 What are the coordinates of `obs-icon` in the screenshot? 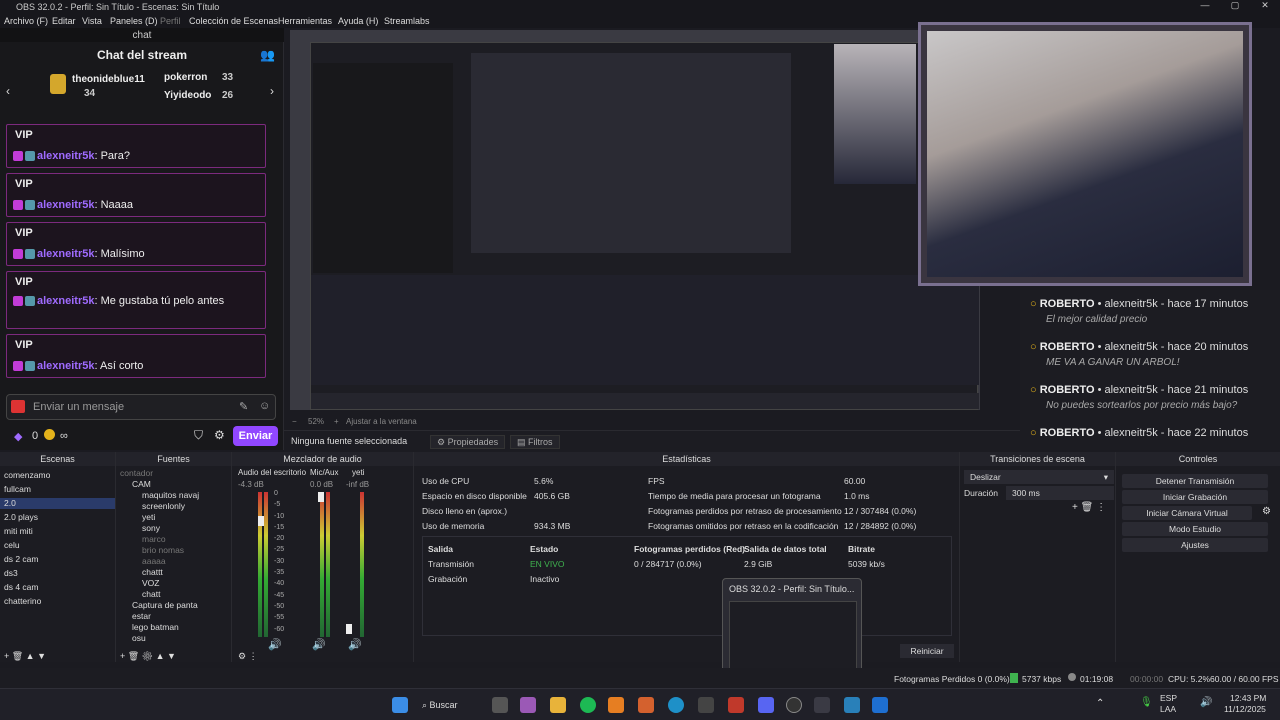 It's located at (794, 705).